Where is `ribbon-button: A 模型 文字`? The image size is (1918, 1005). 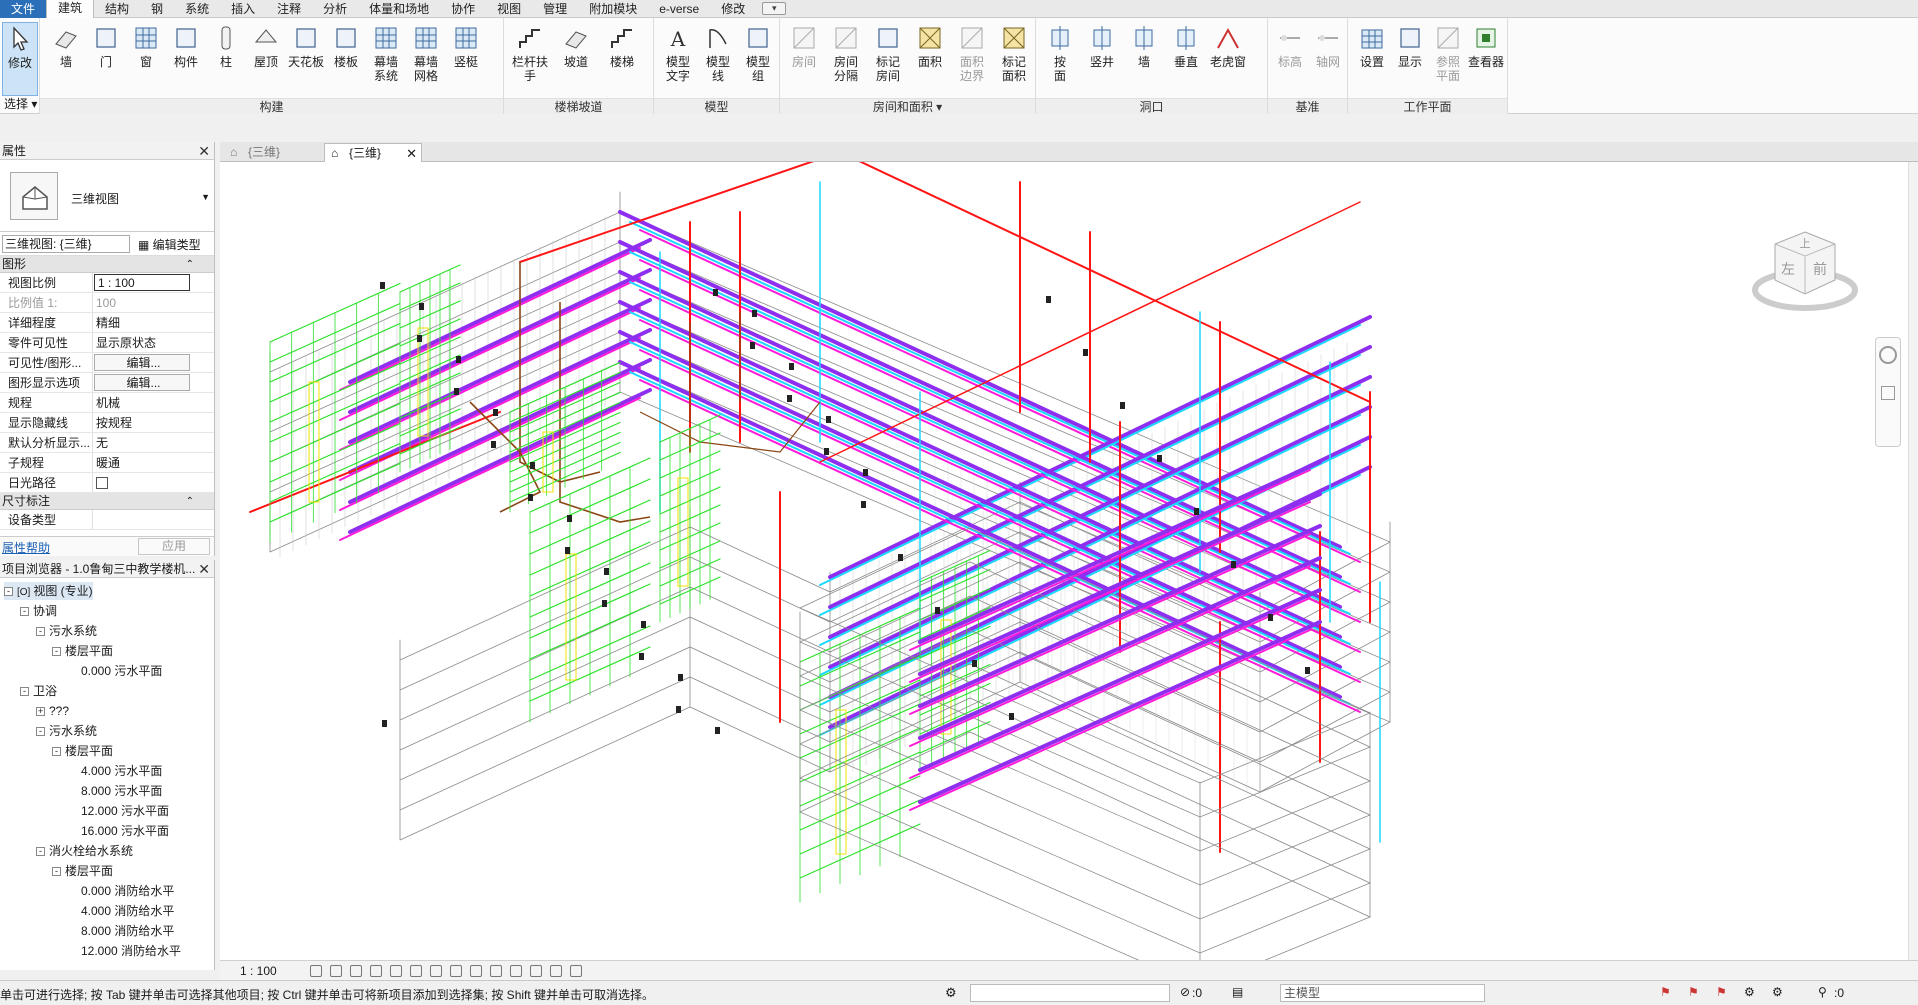
ribbon-button: A 模型 文字 is located at coordinates (678, 59).